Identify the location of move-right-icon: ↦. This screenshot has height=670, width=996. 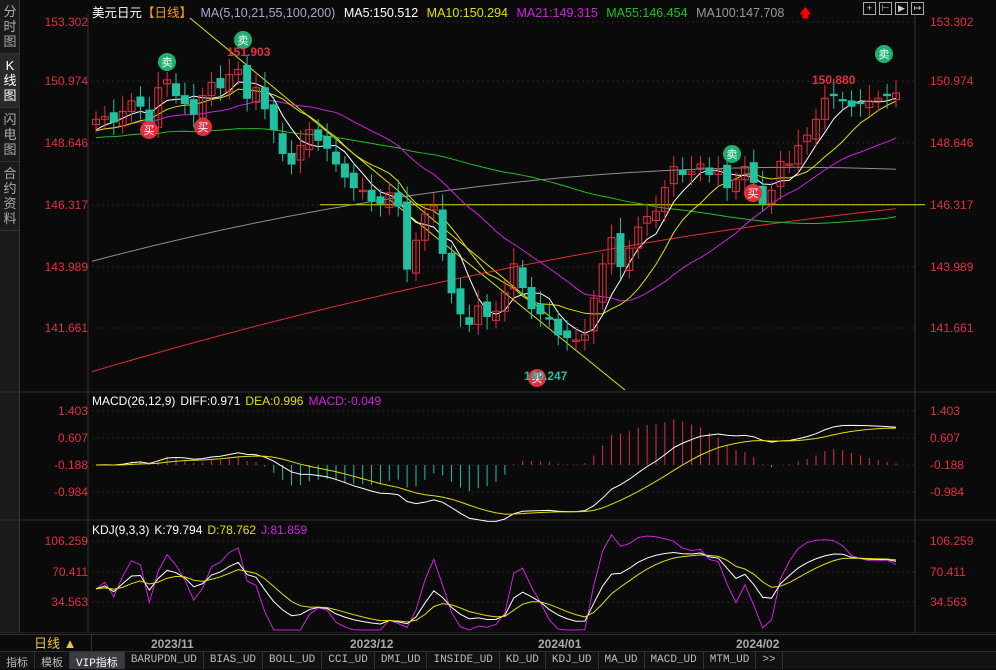
(917, 8).